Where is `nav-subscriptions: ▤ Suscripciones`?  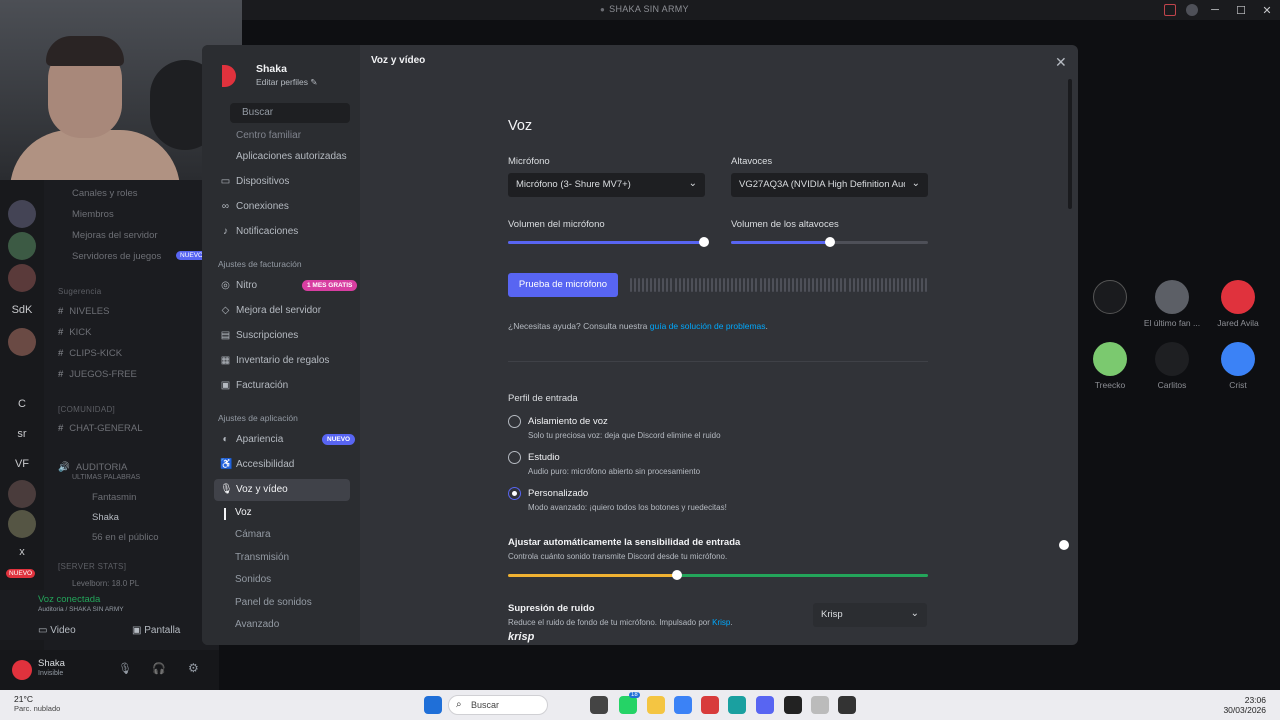 nav-subscriptions: ▤ Suscripciones is located at coordinates (282, 336).